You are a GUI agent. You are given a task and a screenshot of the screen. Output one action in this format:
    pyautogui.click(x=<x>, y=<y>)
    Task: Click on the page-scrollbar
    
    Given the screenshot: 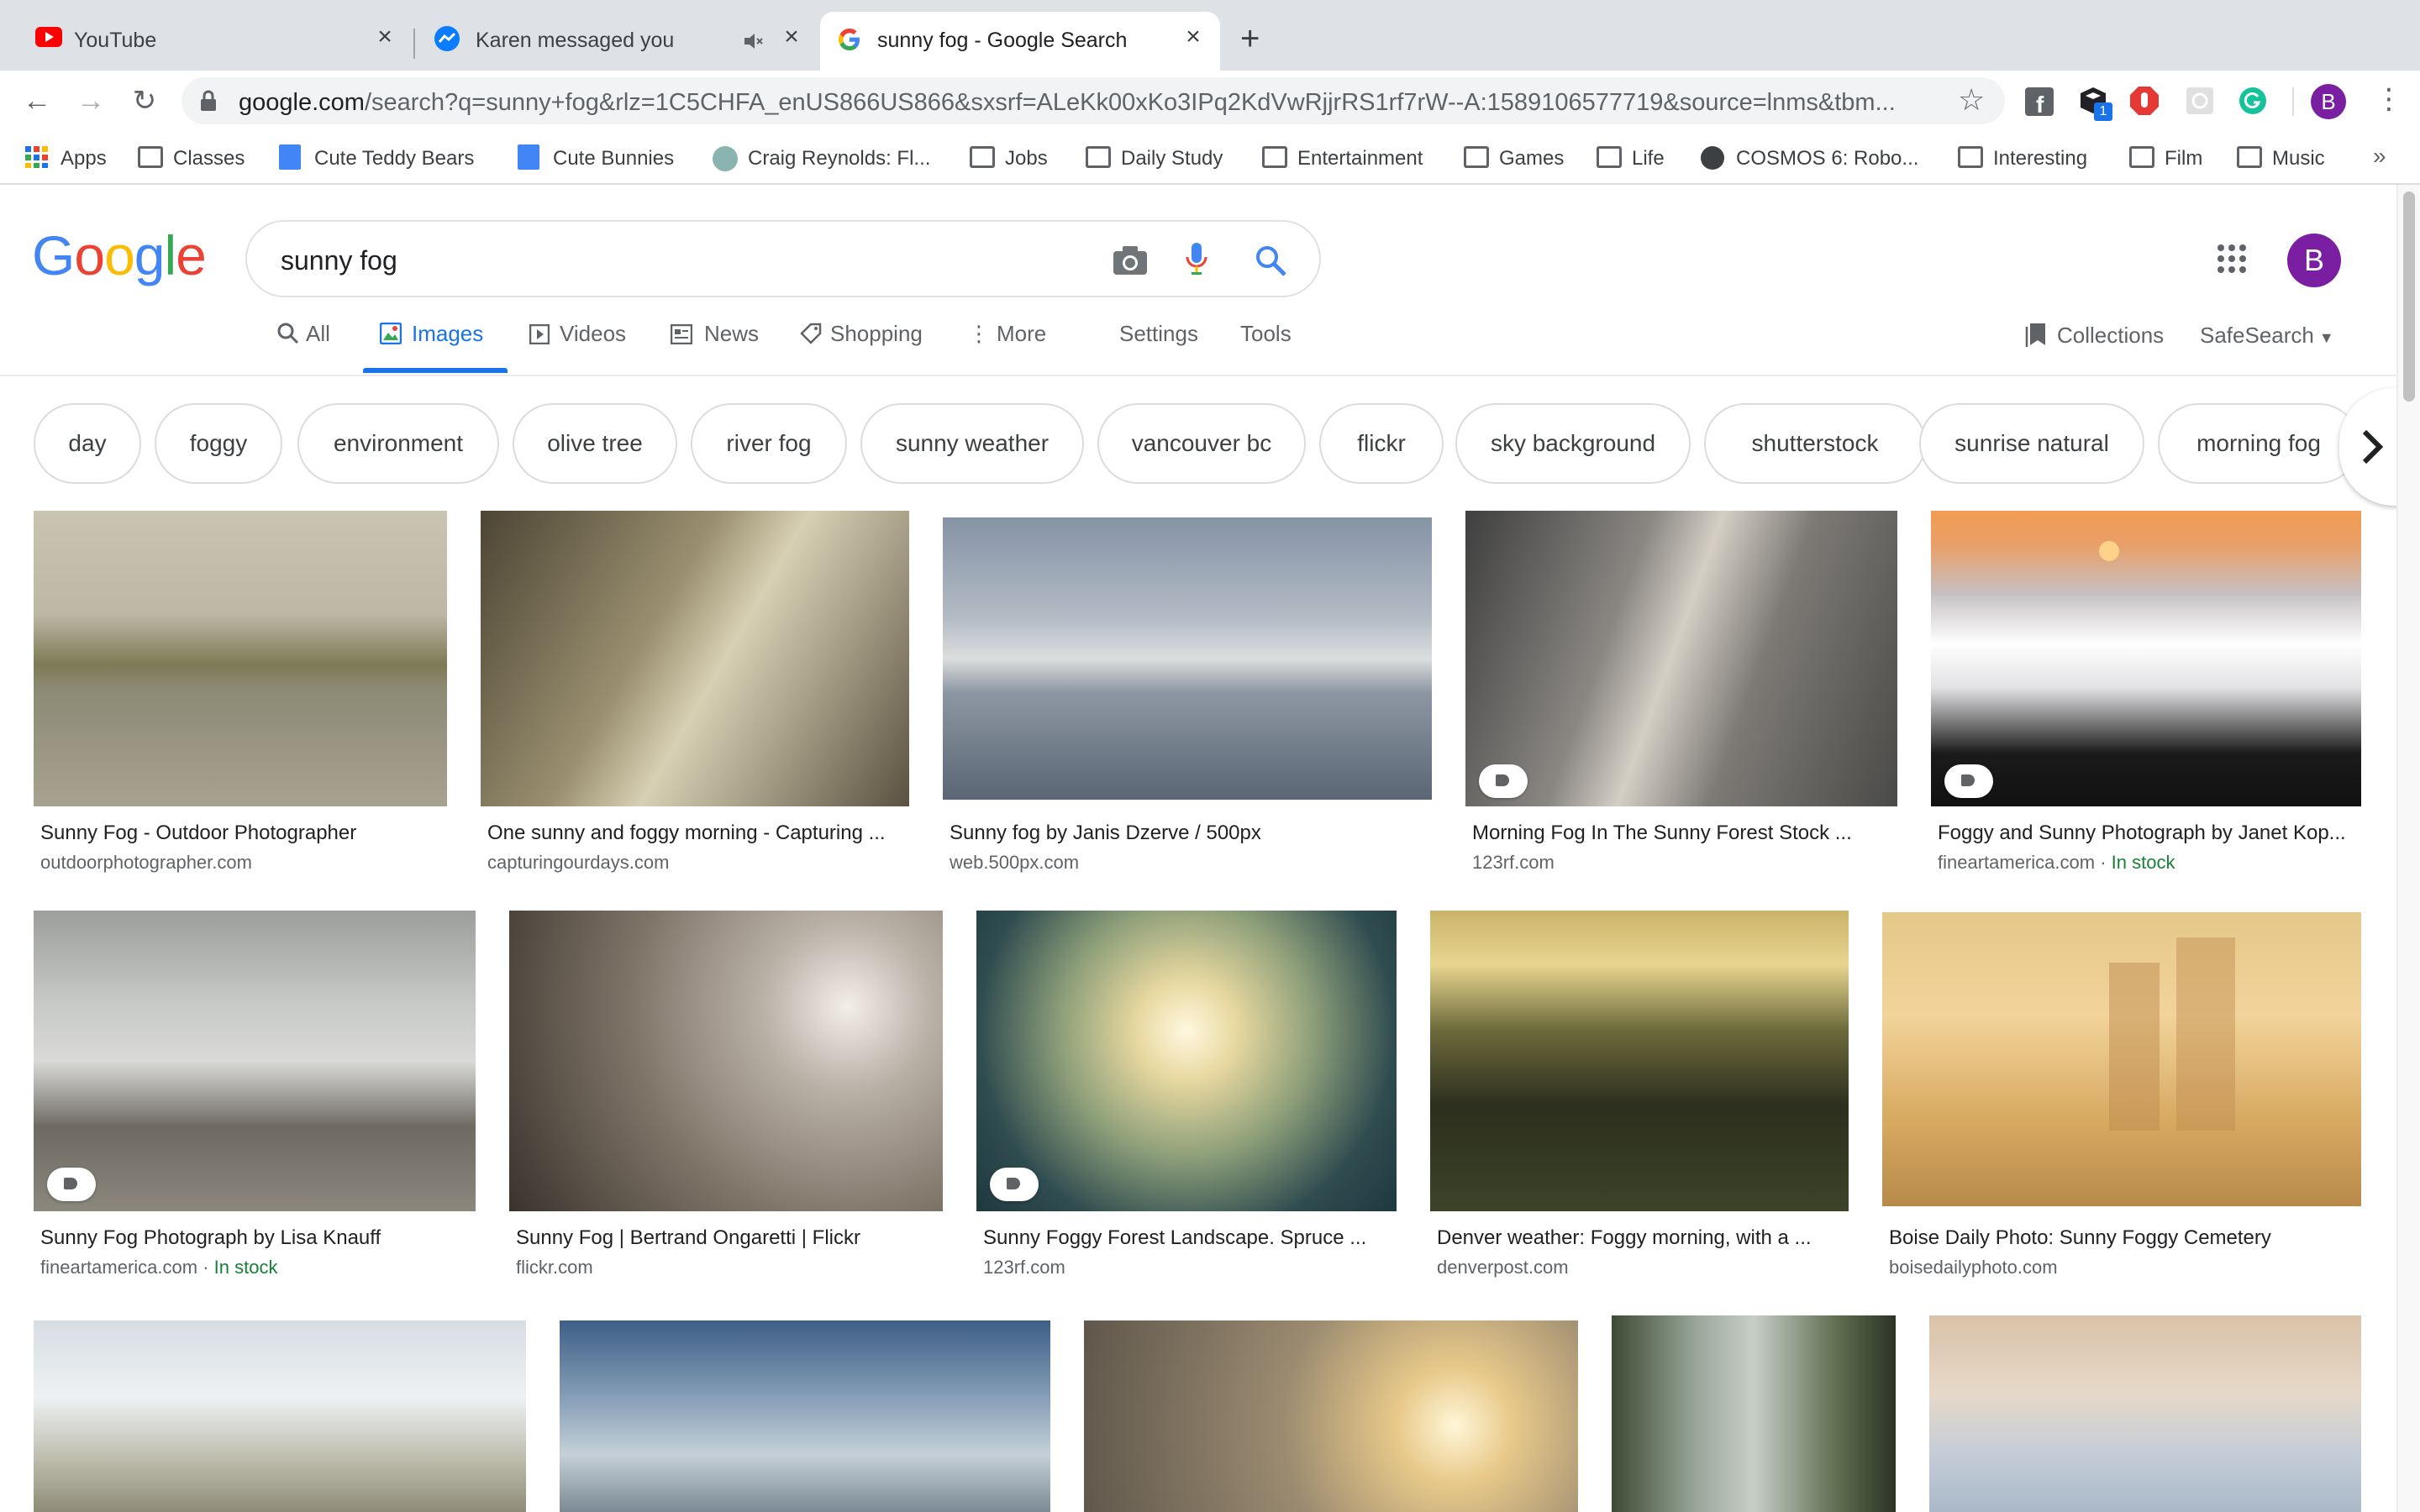 What is the action you would take?
    pyautogui.click(x=2408, y=848)
    